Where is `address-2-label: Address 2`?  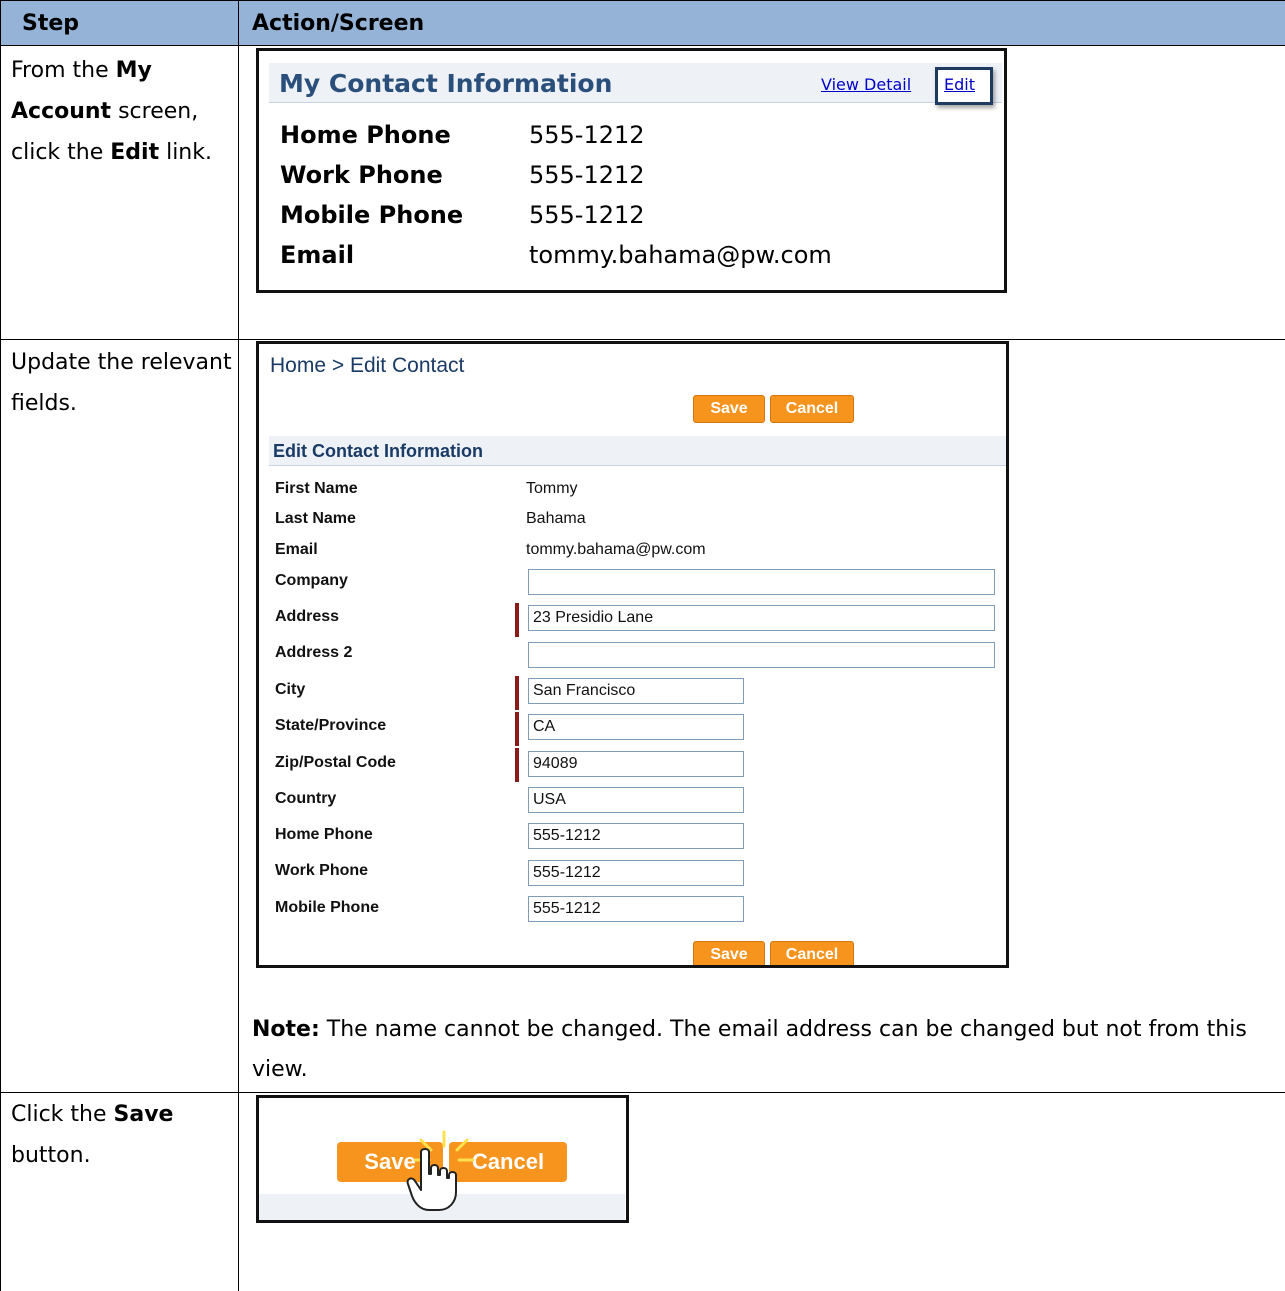
address-2-label: Address 2 is located at coordinates (314, 652).